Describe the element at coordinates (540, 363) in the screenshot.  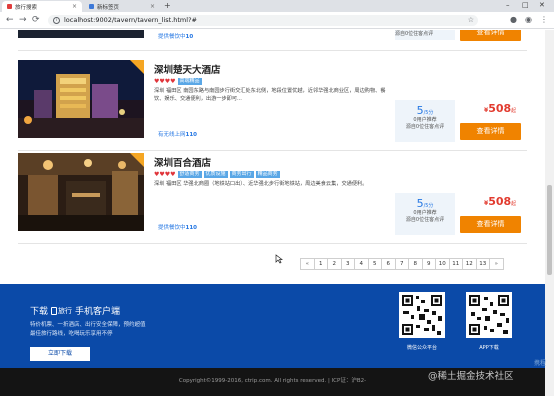
I see `watermark-side: 携程` at that location.